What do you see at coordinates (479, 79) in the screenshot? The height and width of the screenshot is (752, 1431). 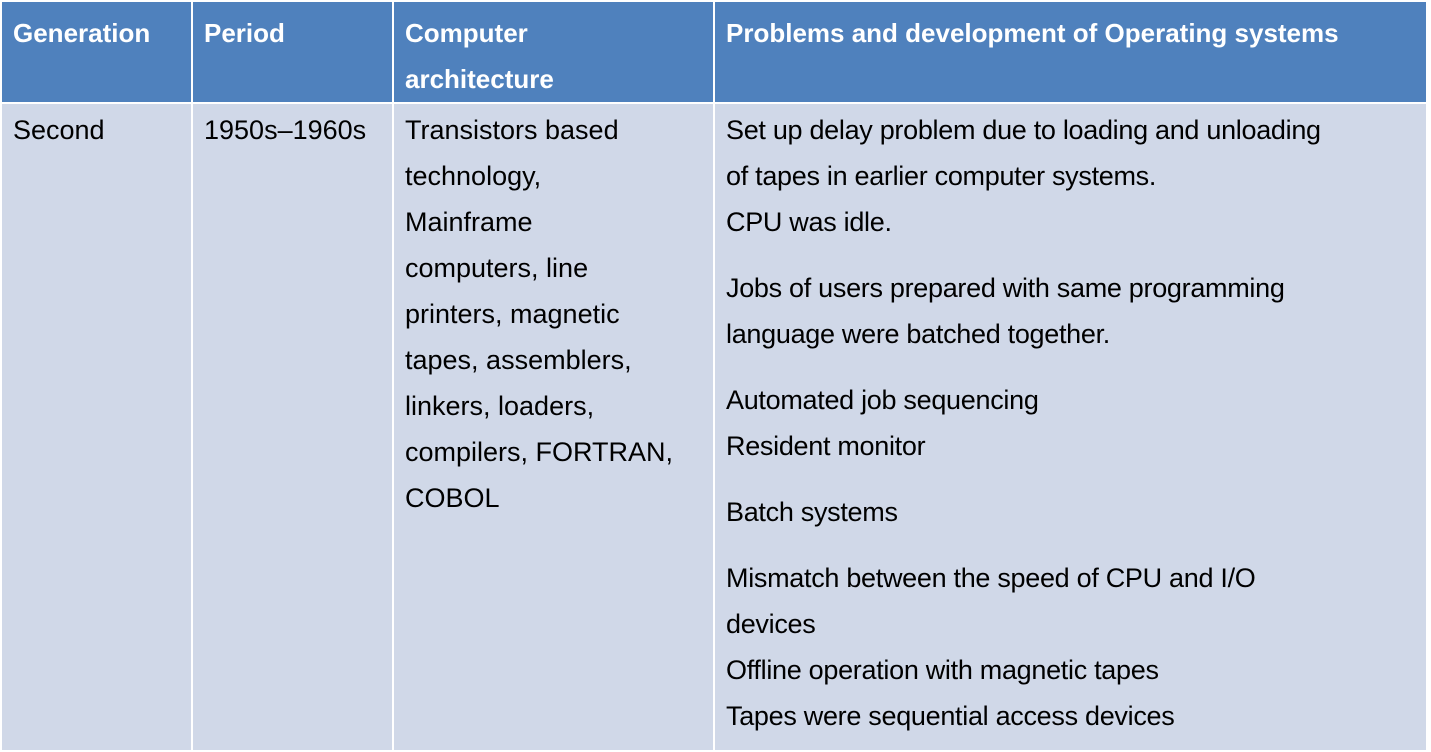 I see `header-architecture-line: architecture` at bounding box center [479, 79].